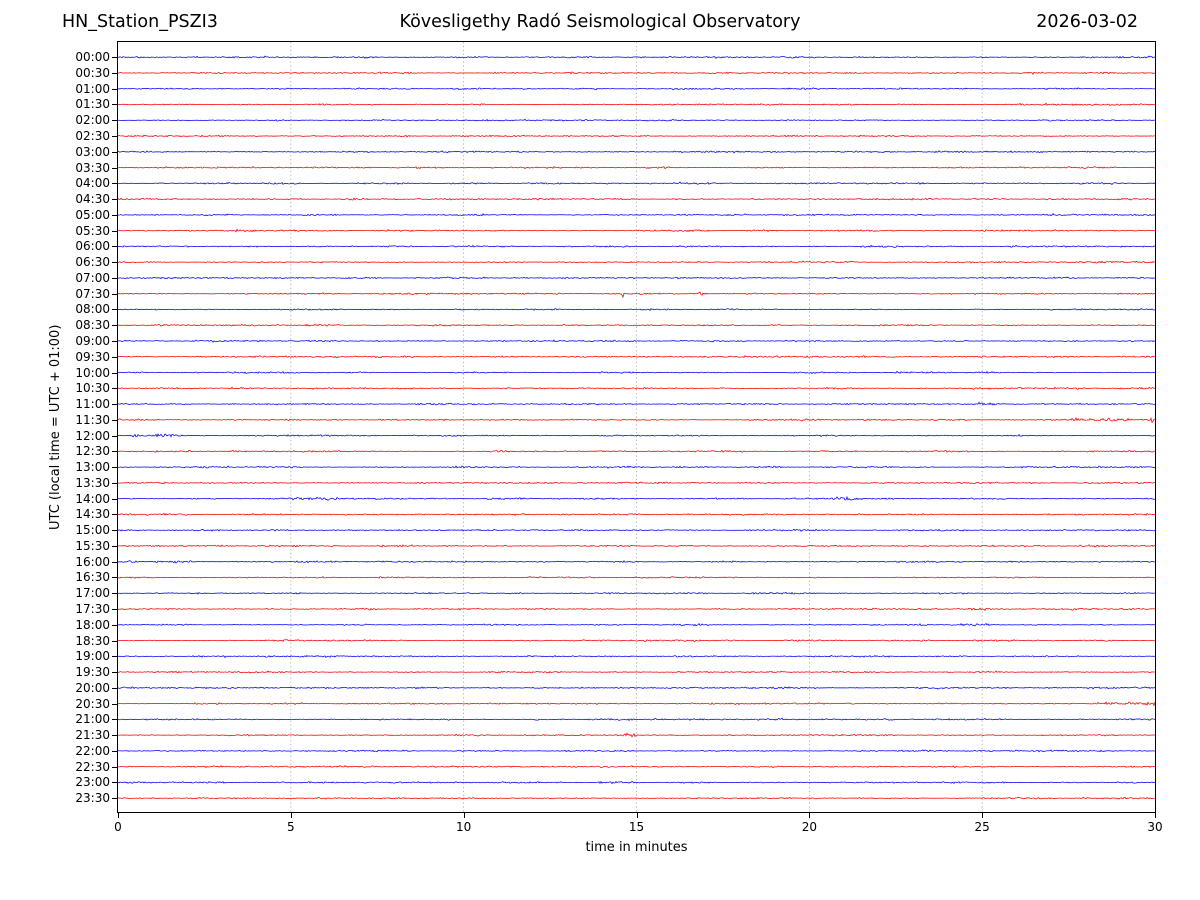 This screenshot has height=900, width=1200. Describe the element at coordinates (92, 293) in the screenshot. I see `y-tick-label: 07:30` at that location.